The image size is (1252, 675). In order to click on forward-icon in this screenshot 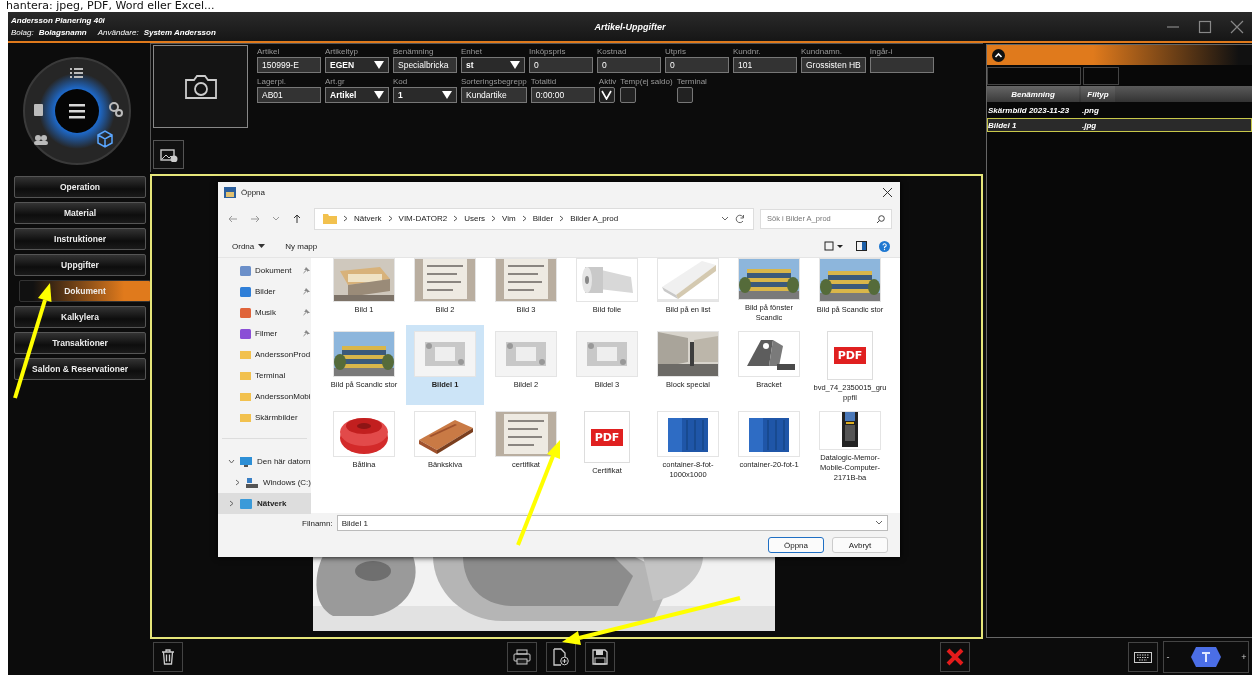, I will do `click(255, 218)`.